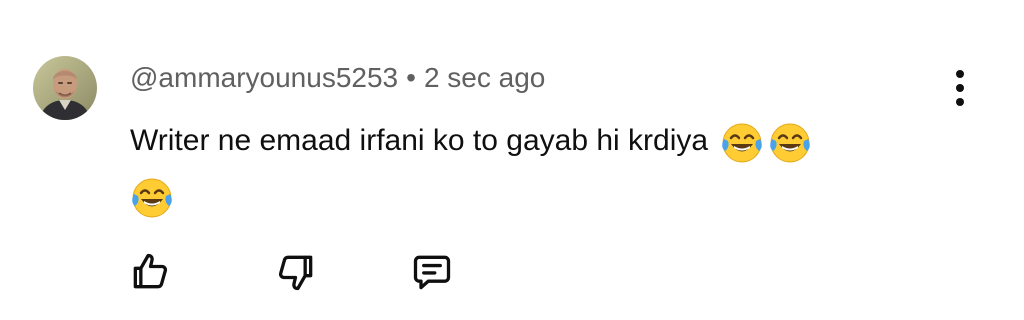  What do you see at coordinates (960, 74) in the screenshot?
I see `more-vertical-icon` at bounding box center [960, 74].